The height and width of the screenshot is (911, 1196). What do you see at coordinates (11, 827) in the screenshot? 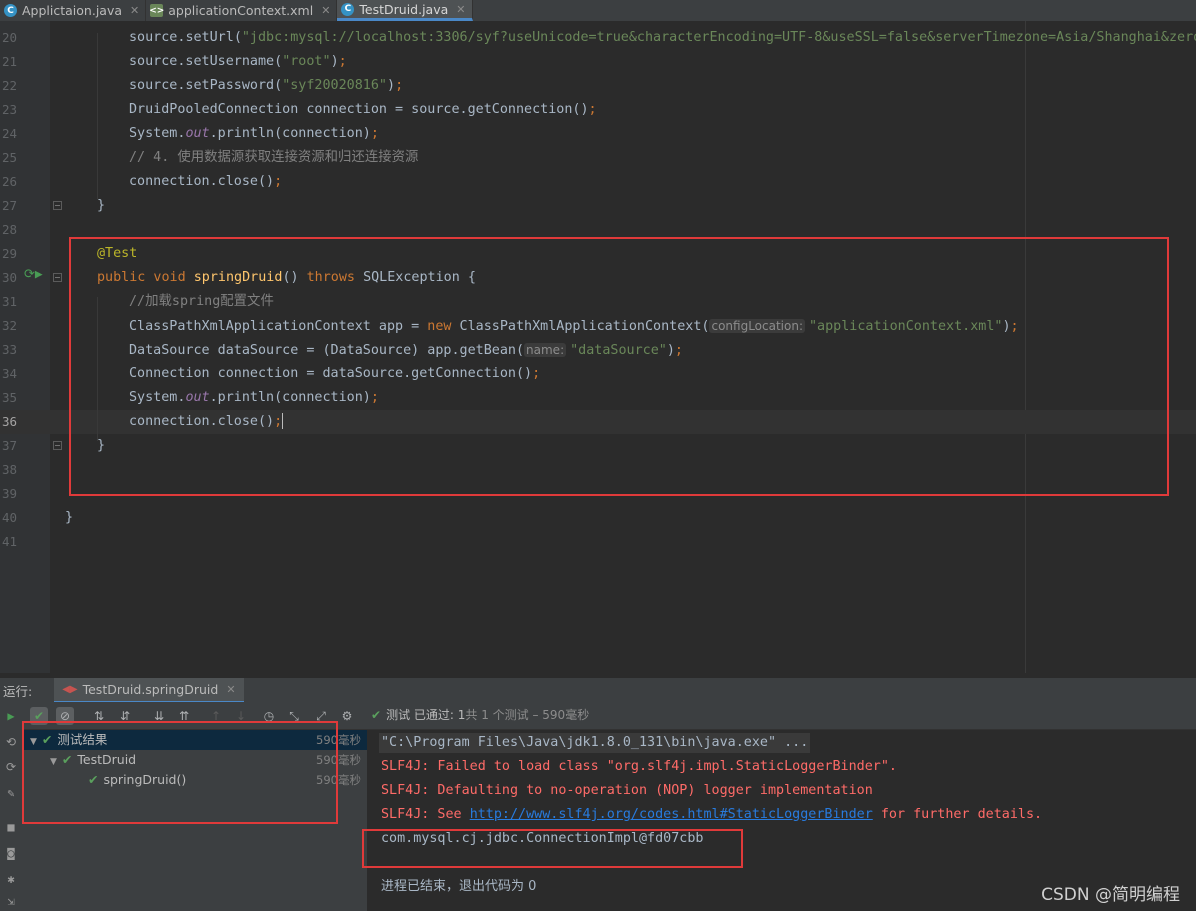
I see `stop-icon: ■` at bounding box center [11, 827].